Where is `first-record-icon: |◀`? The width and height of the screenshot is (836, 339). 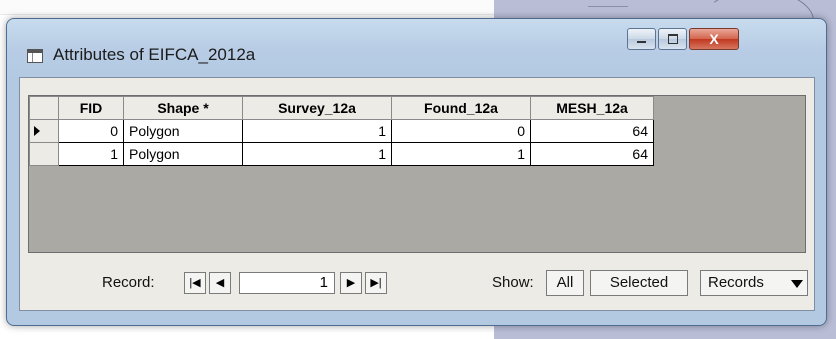 first-record-icon: |◀ is located at coordinates (195, 283).